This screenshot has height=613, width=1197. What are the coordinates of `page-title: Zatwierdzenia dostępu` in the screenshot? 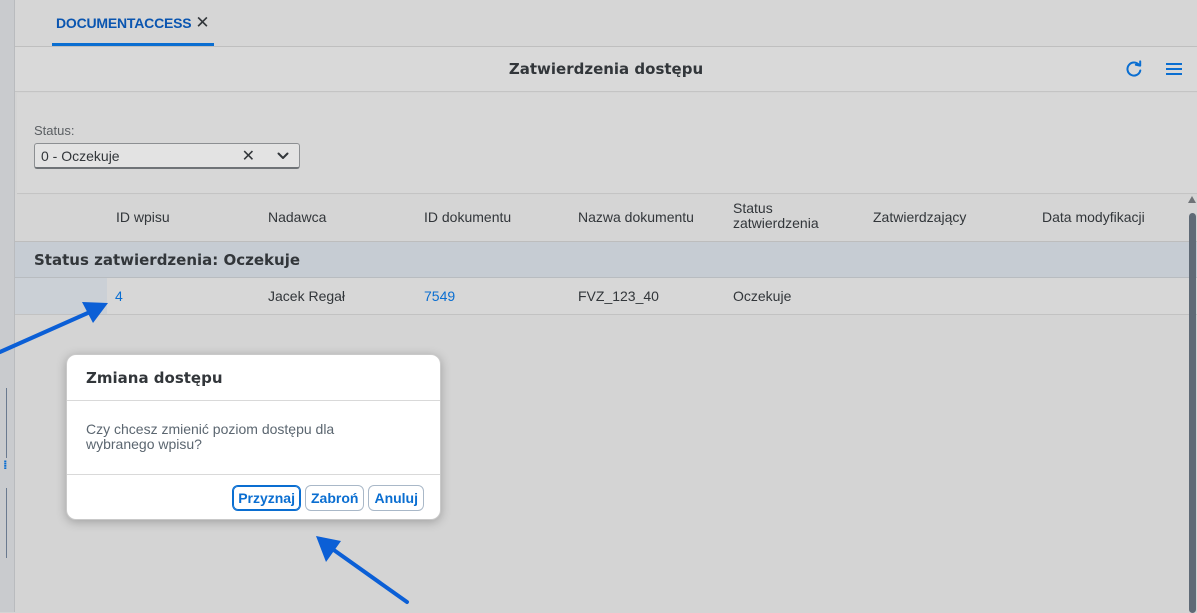 It's located at (606, 69).